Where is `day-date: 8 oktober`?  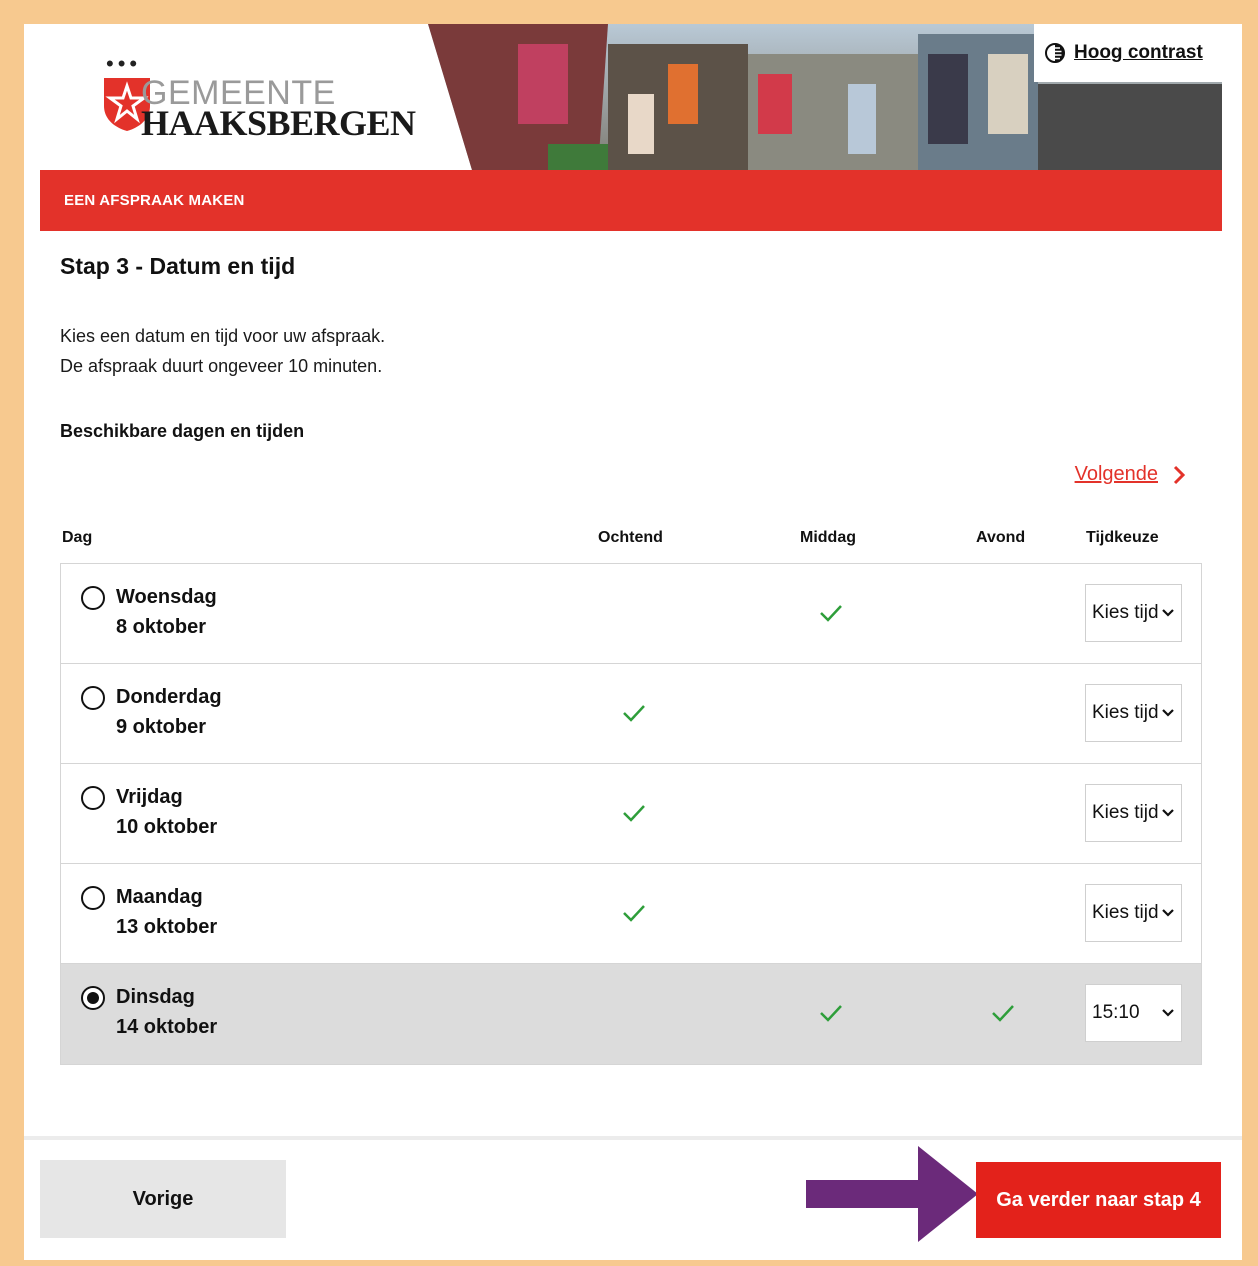 day-date: 8 oktober is located at coordinates (161, 627).